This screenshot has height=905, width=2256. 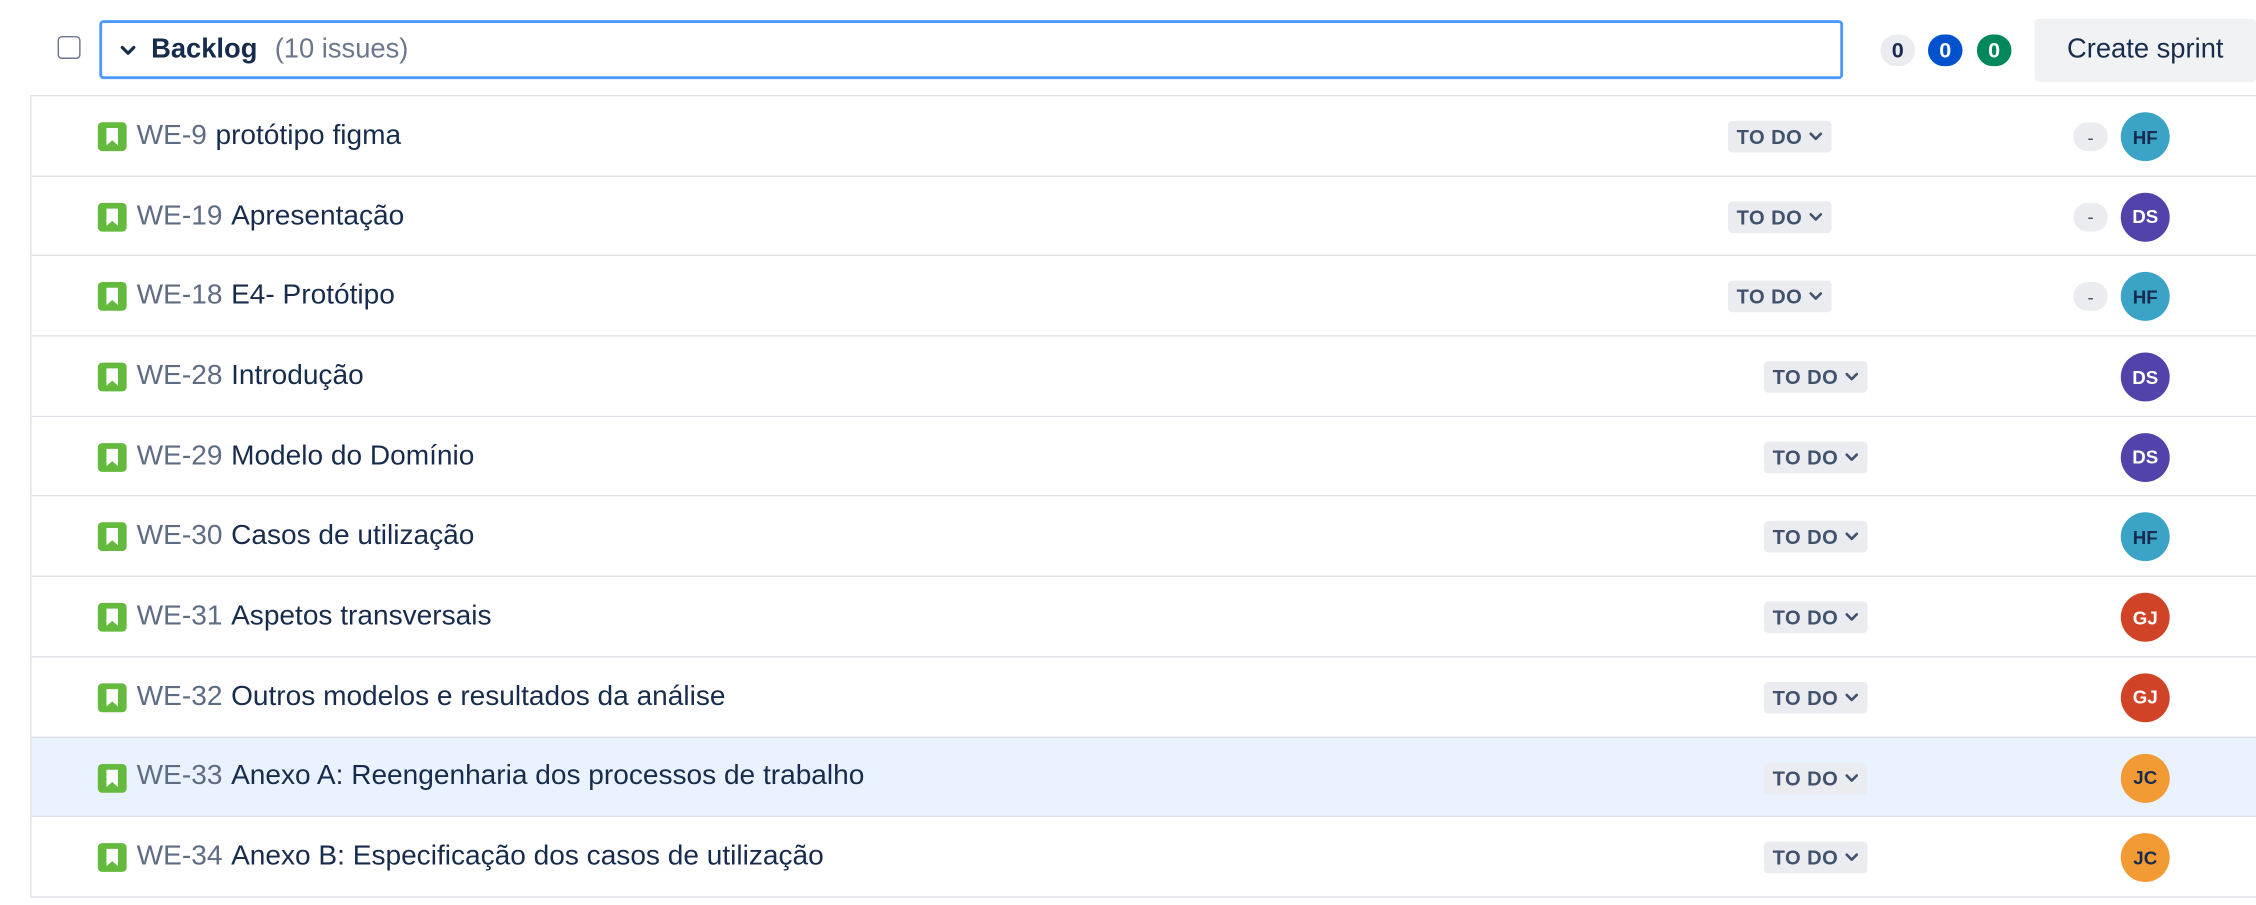 I want to click on issue-title: WE-18 E4- Protótipo, so click(x=266, y=296).